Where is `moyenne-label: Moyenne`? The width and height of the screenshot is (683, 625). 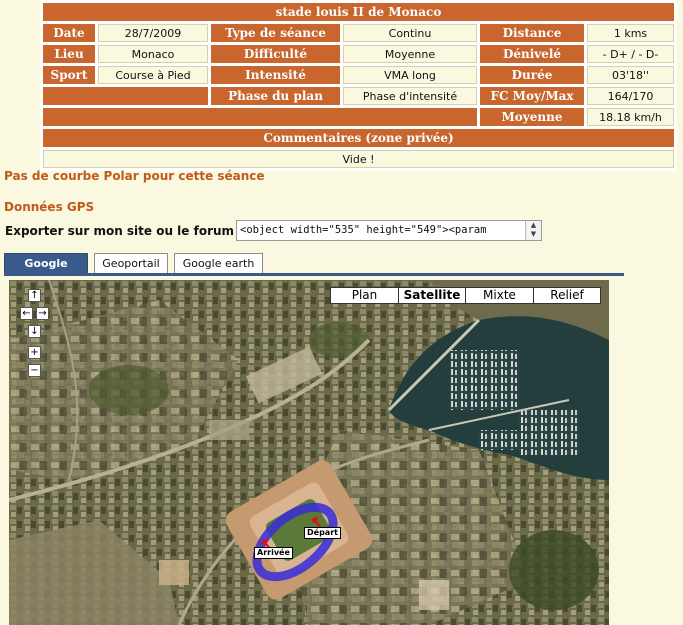 moyenne-label: Moyenne is located at coordinates (532, 117).